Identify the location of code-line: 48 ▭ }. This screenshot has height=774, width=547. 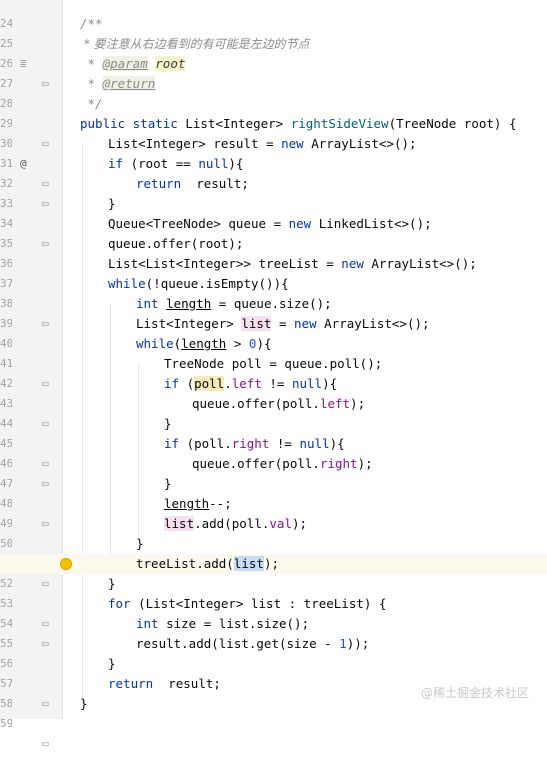
(273, 502).